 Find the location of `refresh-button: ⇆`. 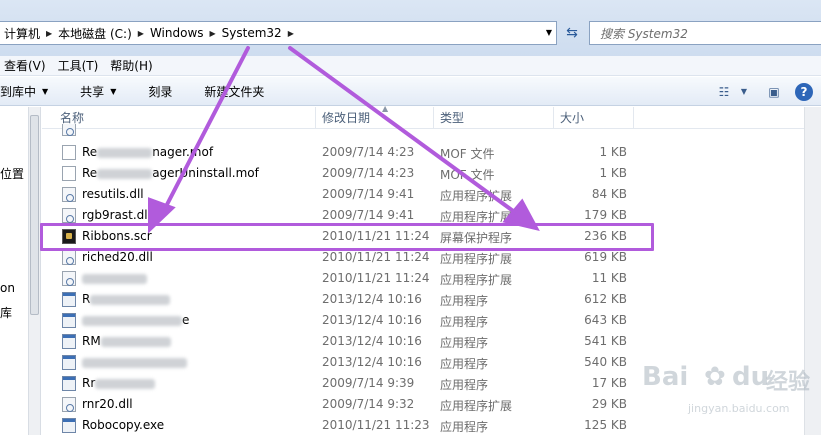

refresh-button: ⇆ is located at coordinates (572, 33).